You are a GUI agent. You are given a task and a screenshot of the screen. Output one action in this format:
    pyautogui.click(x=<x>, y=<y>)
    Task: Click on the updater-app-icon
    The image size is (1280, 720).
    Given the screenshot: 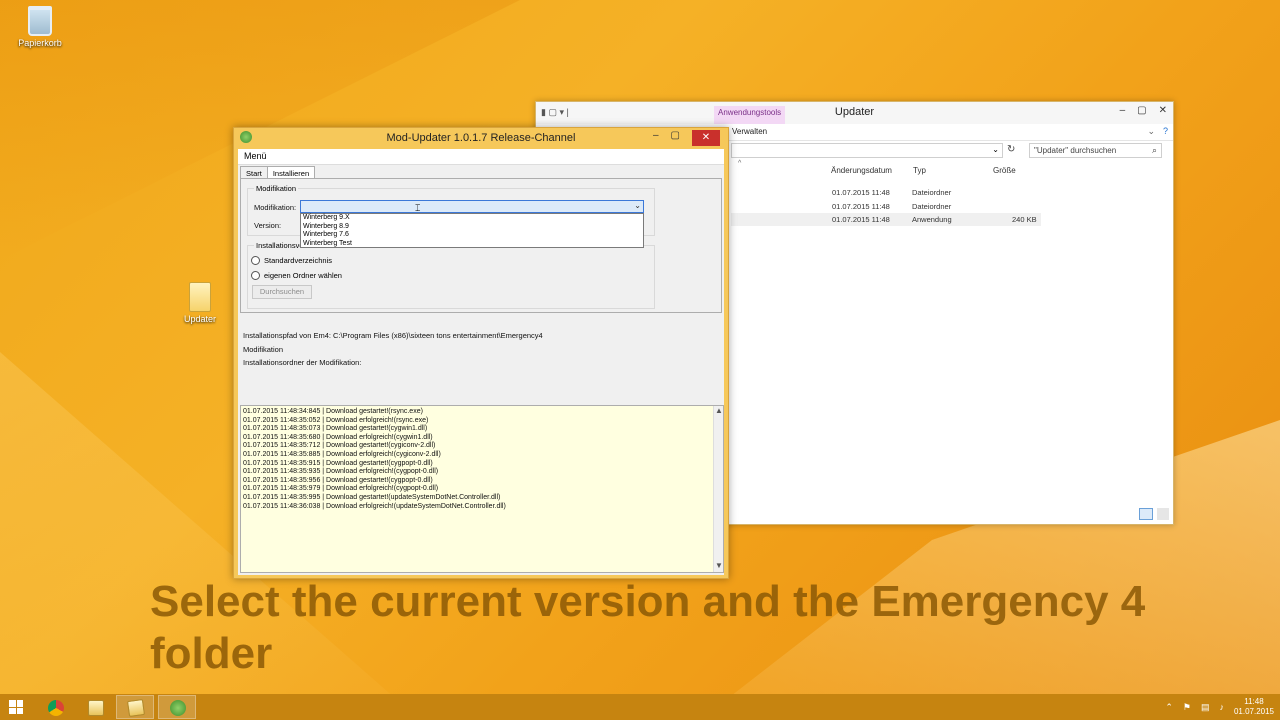 What is the action you would take?
    pyautogui.click(x=178, y=708)
    